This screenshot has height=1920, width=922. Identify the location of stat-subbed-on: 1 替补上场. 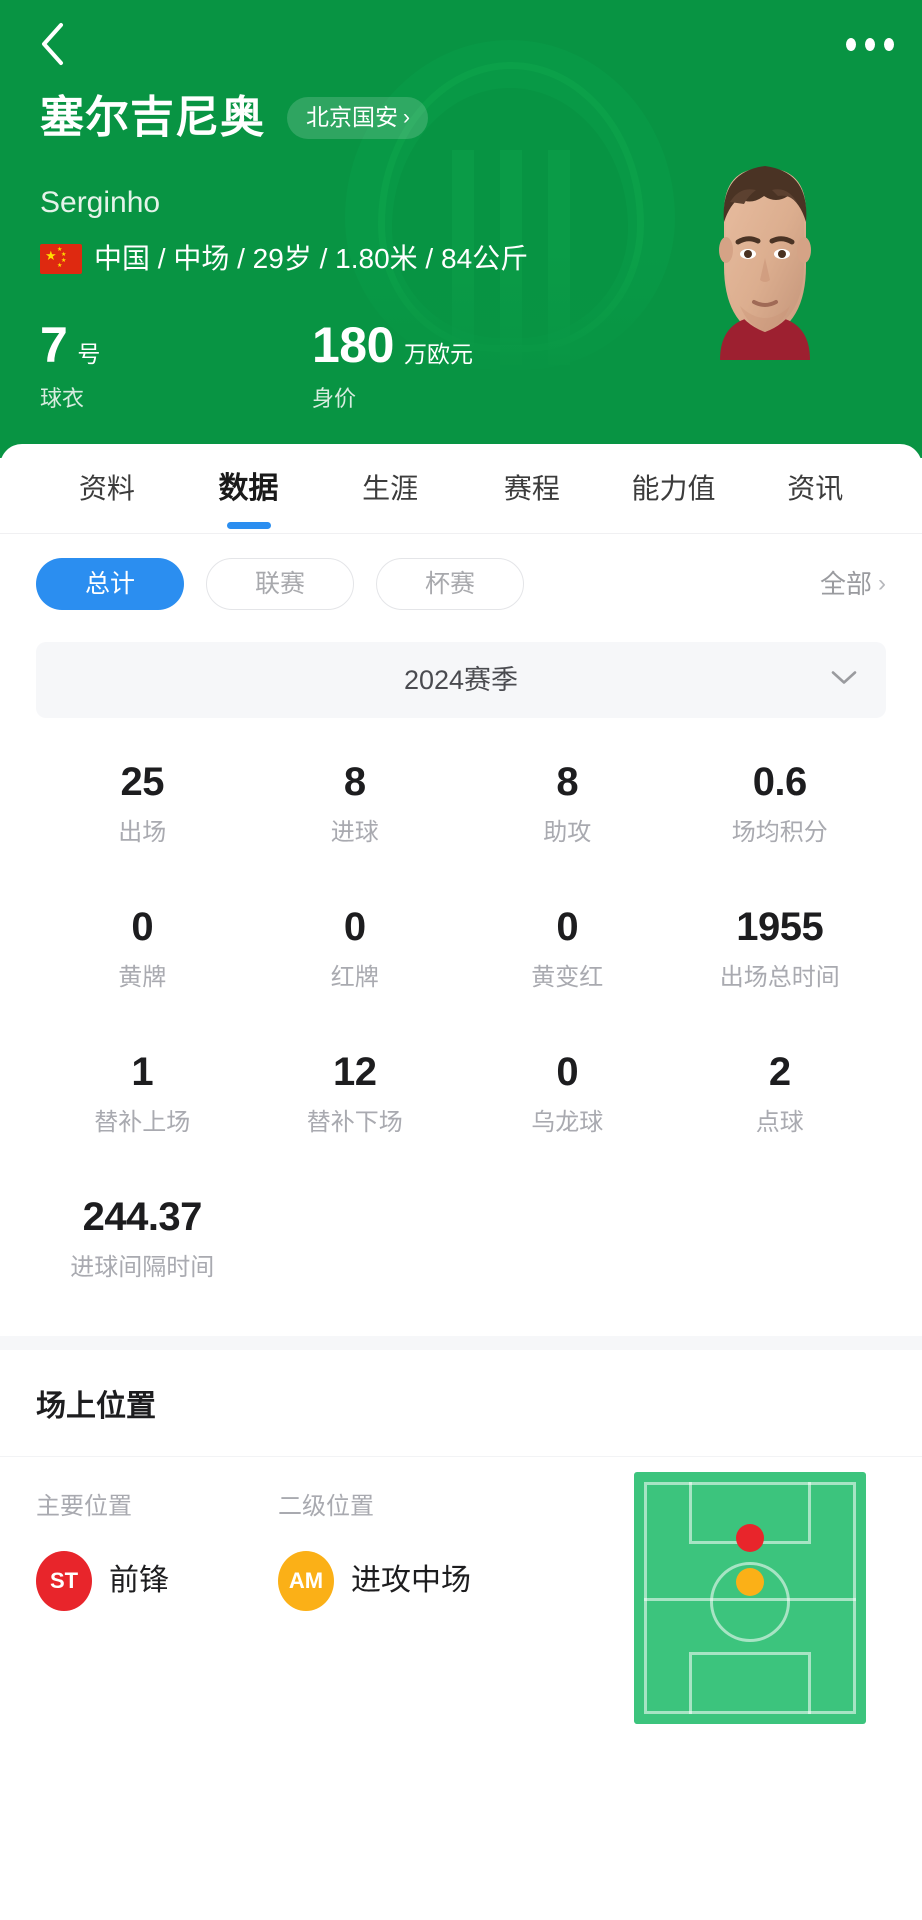
(142, 1093).